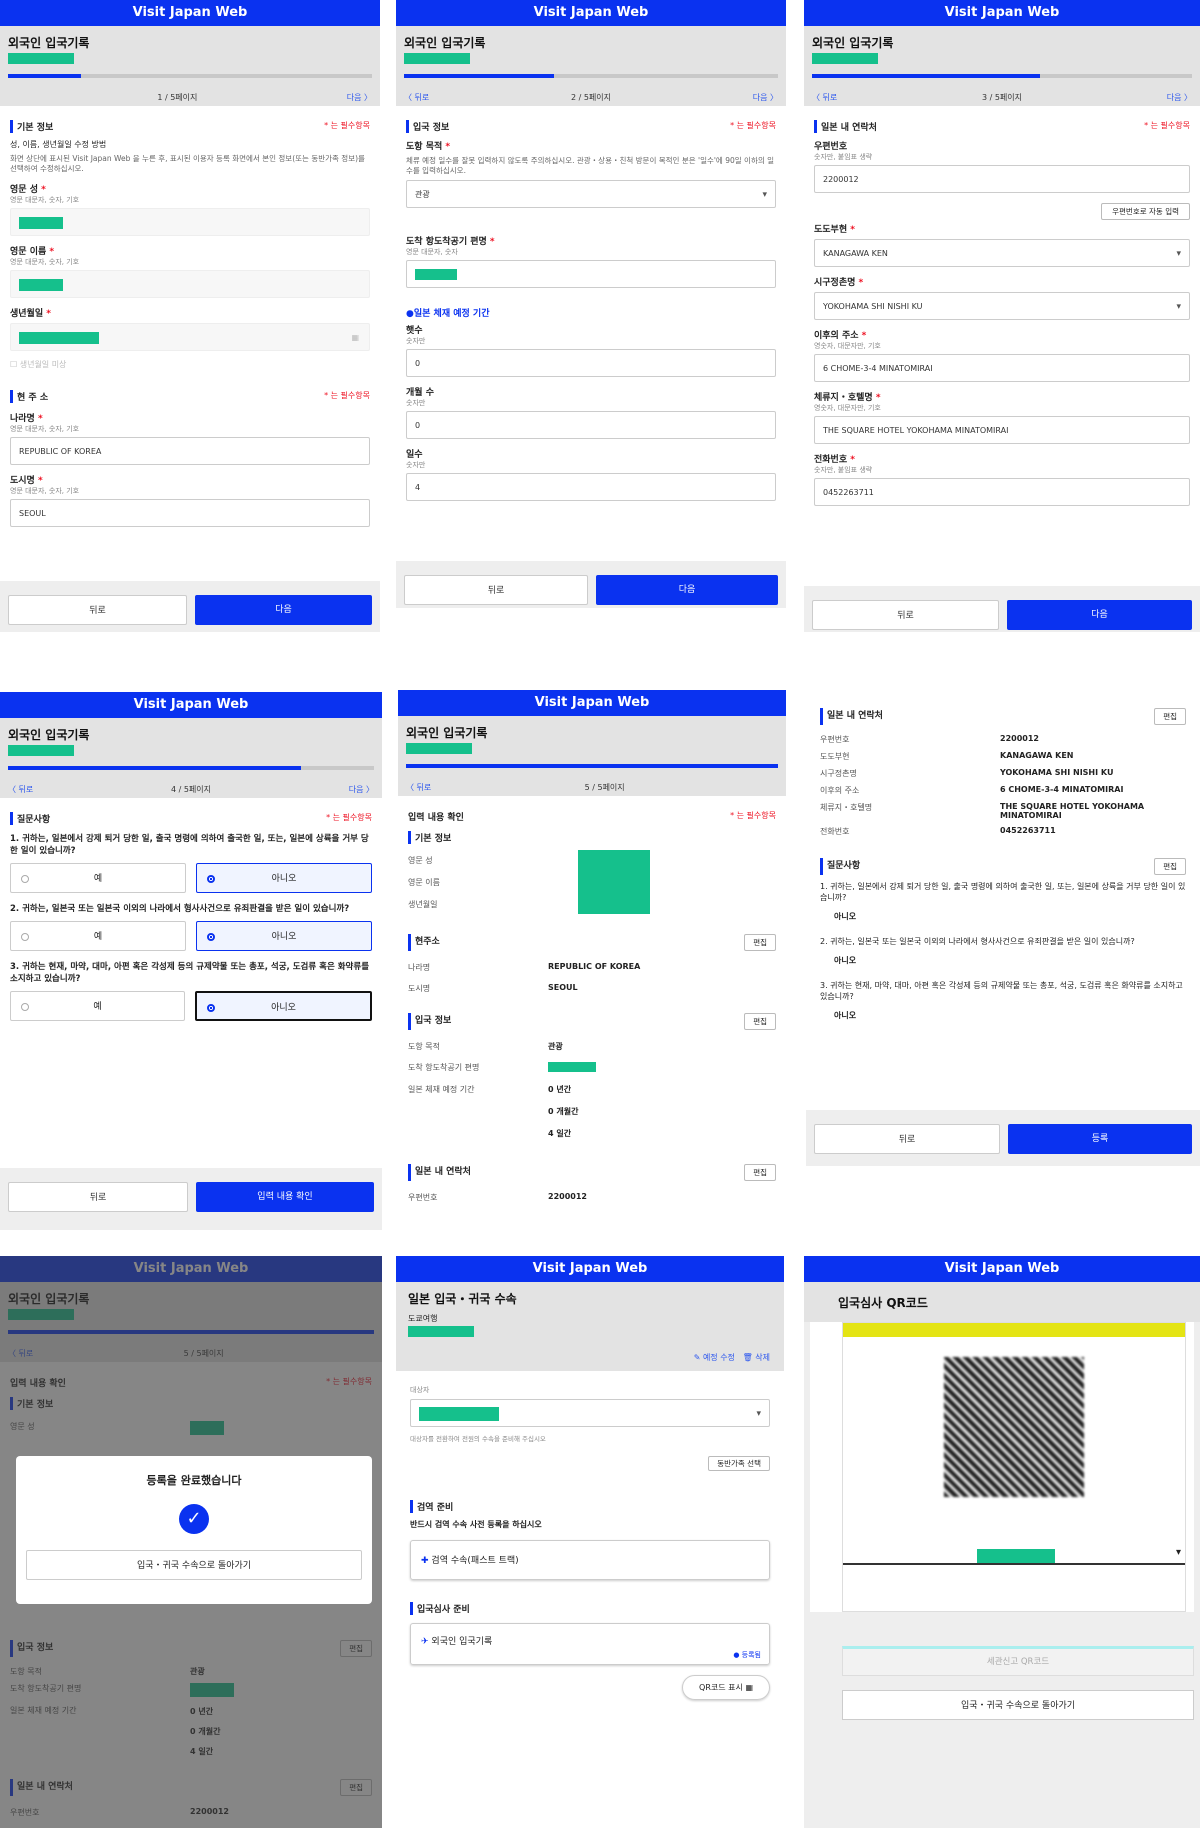  I want to click on unknown-checkbox: ☐, so click(13, 364).